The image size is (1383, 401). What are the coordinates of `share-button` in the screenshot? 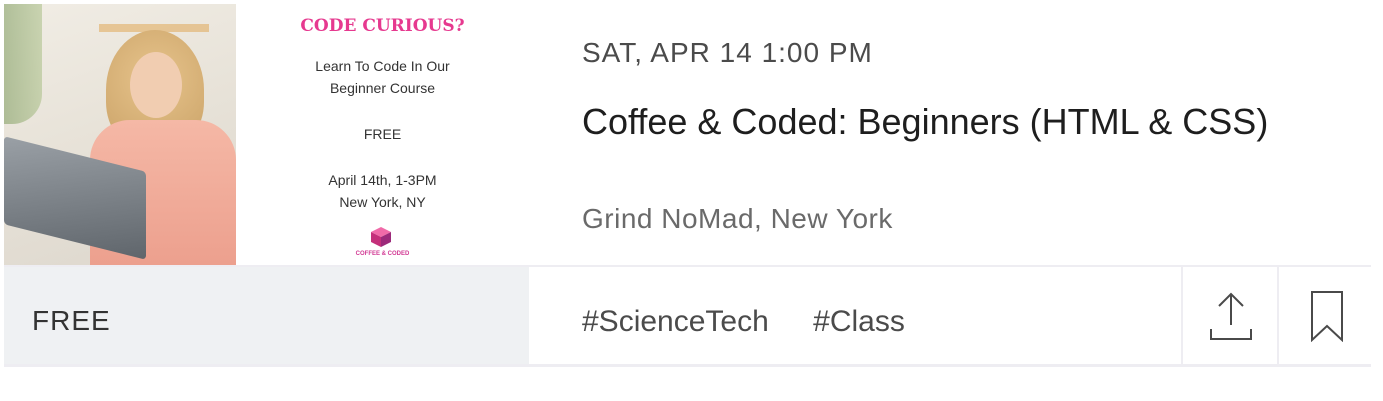 It's located at (1230, 315).